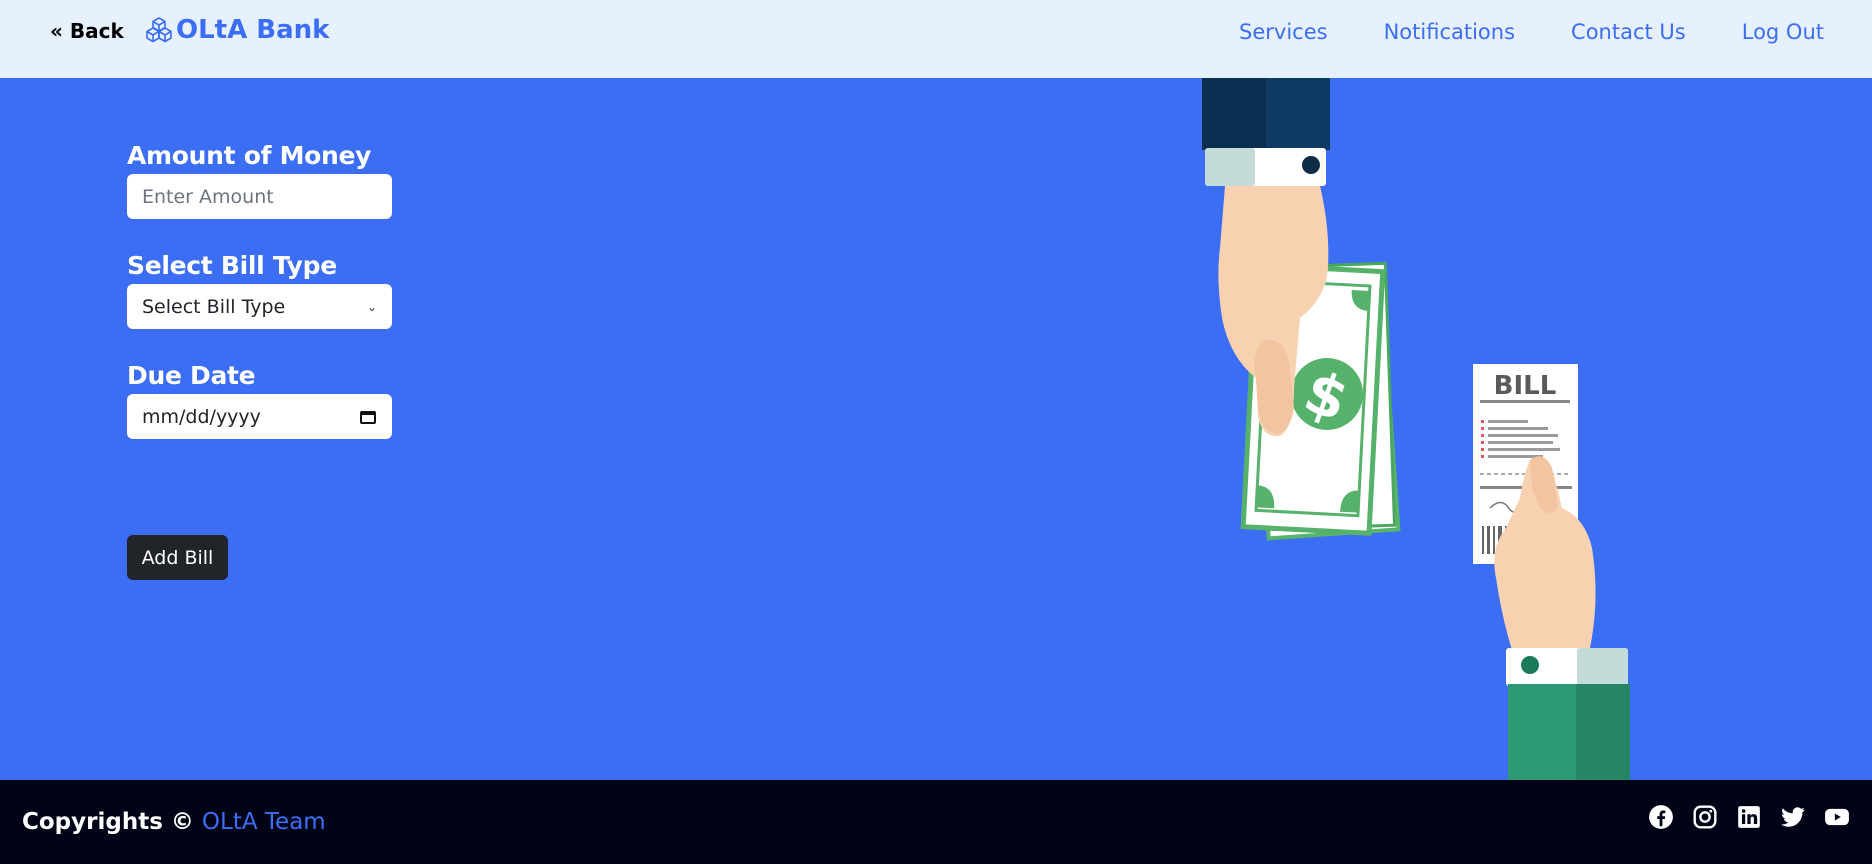 This screenshot has height=864, width=1872. I want to click on chevron-down-icon: ⌄, so click(371, 306).